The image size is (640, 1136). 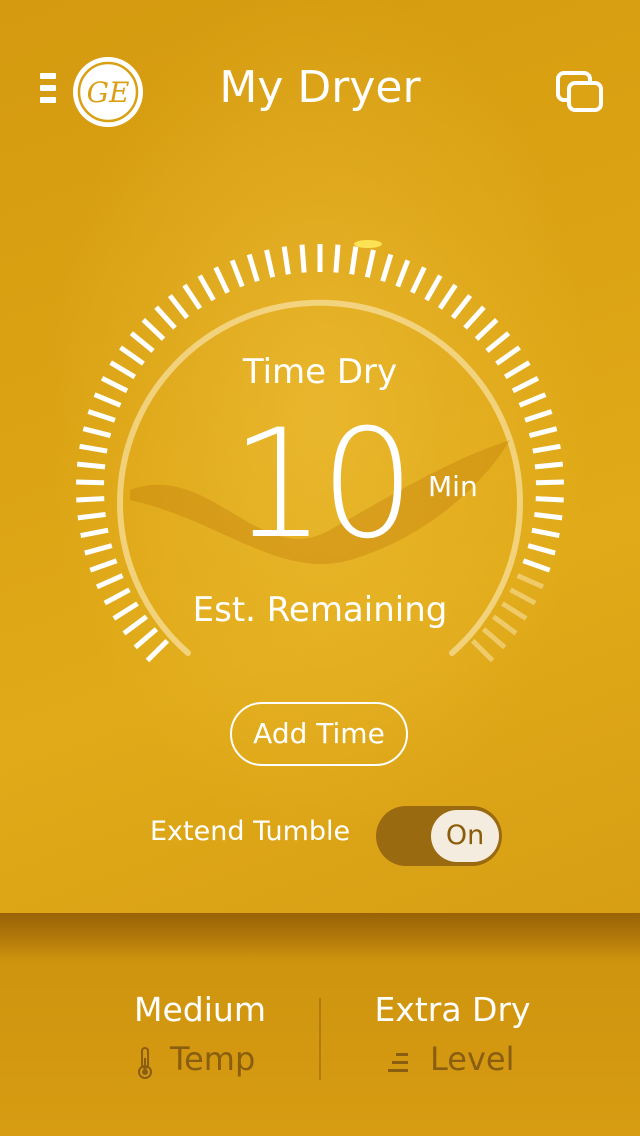 I want to click on temp-value: Medium, so click(x=200, y=1009).